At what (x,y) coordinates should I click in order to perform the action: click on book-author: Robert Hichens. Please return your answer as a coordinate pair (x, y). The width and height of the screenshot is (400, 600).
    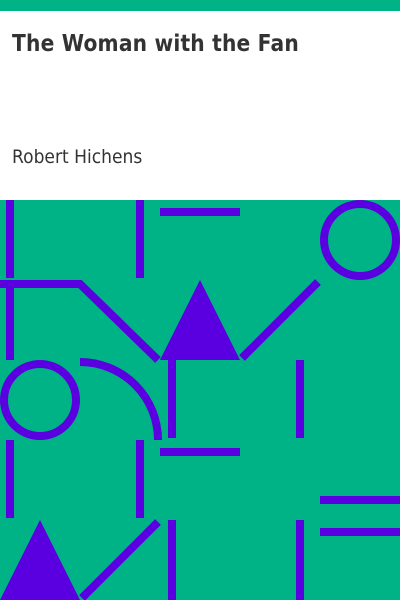
    Looking at the image, I should click on (77, 157).